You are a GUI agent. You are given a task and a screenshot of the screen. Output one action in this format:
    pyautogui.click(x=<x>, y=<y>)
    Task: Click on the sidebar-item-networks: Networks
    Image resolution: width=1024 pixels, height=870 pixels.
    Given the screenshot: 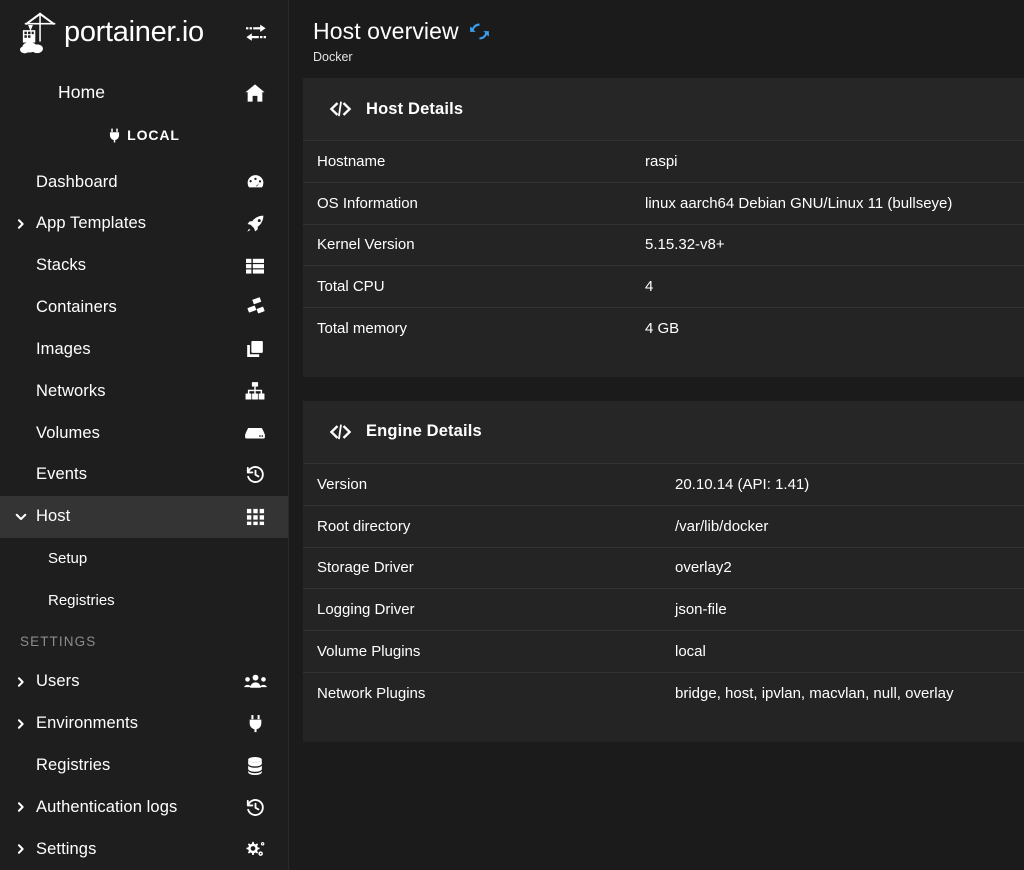 What is the action you would take?
    pyautogui.click(x=144, y=391)
    